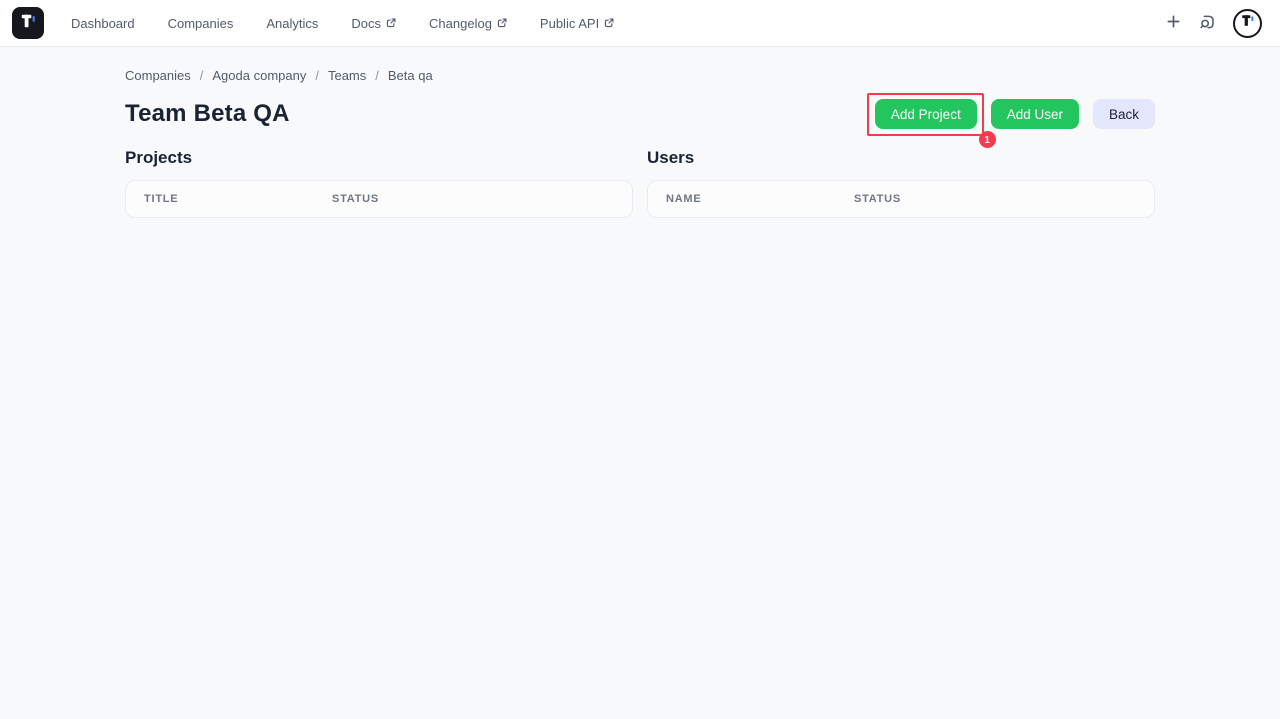 Image resolution: width=1280 pixels, height=719 pixels. I want to click on breadcrumb-beta-qa: Beta qa, so click(410, 75).